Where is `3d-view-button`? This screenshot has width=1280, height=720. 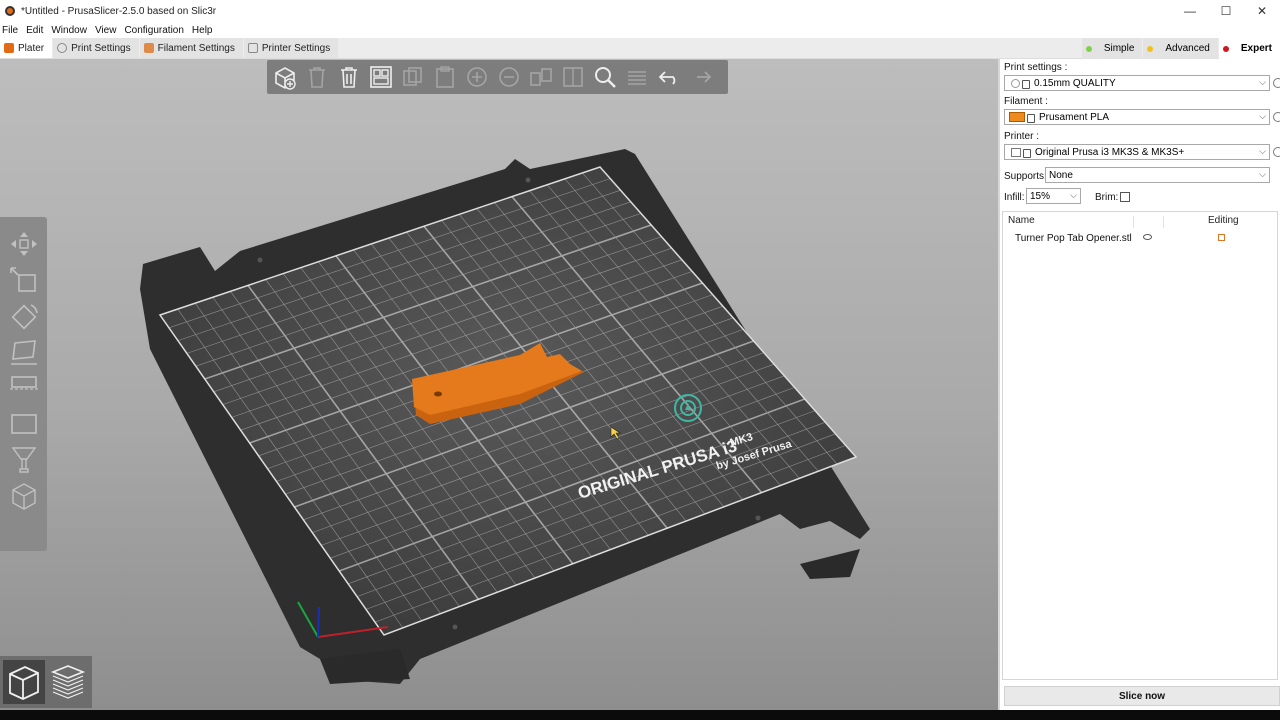
3d-view-button is located at coordinates (24, 682).